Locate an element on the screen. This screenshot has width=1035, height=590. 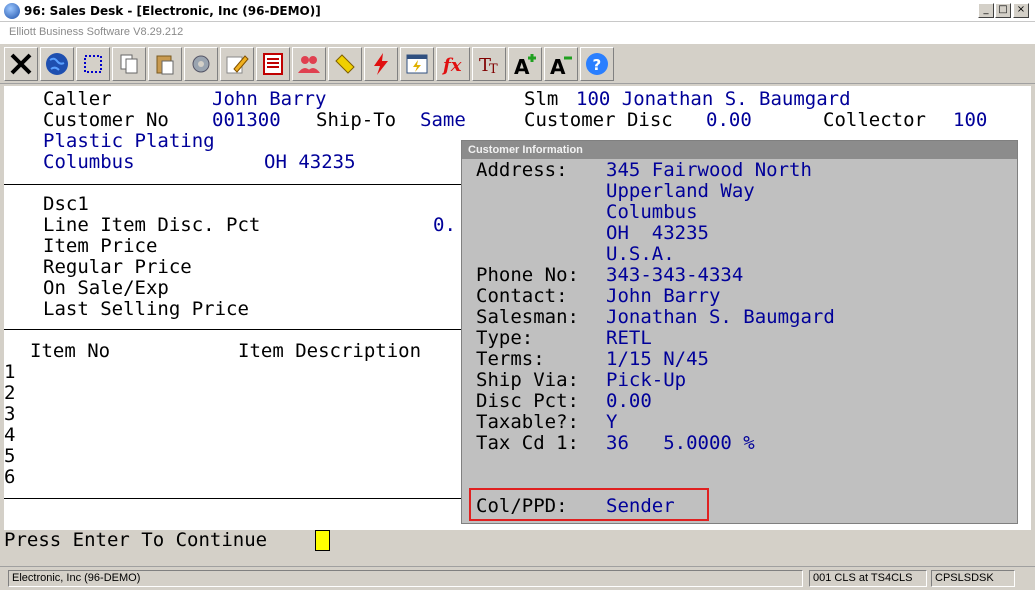
help-icon: ? is located at coordinates (597, 64).